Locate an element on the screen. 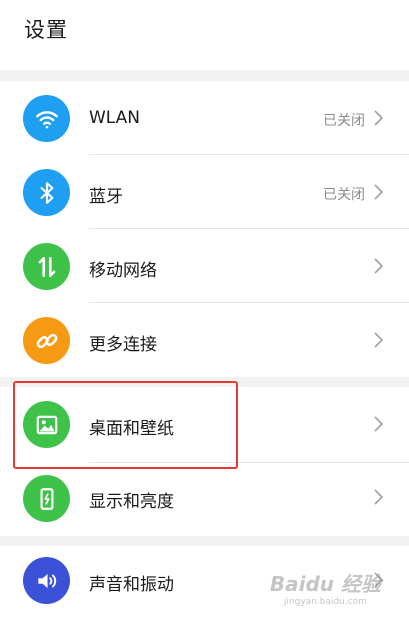 The image size is (409, 619). setting-item-wlan: WLAN 已关闭 is located at coordinates (204, 118).